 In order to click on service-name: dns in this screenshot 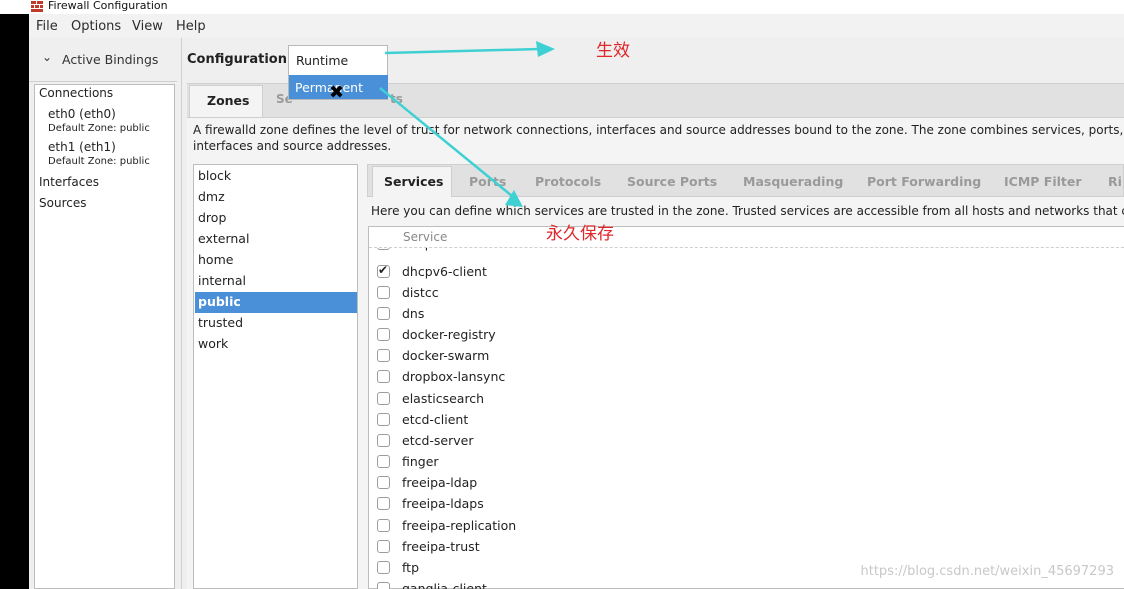, I will do `click(413, 313)`.